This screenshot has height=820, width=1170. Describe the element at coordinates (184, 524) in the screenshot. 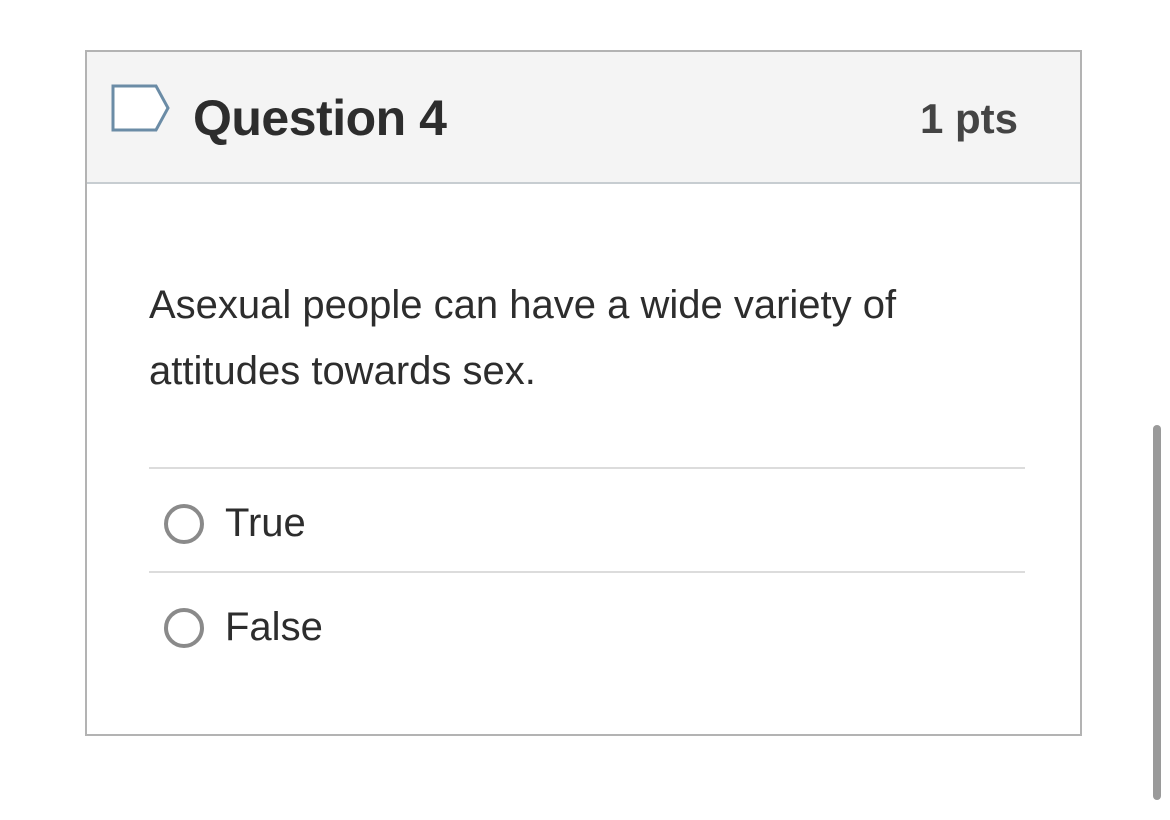

I see `radio-button-true` at that location.